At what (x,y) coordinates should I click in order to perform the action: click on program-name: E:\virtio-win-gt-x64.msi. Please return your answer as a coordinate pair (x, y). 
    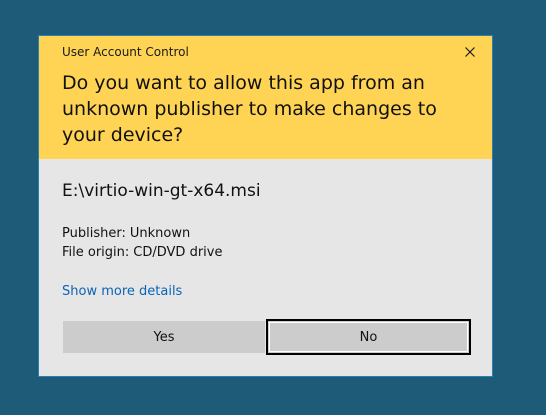
    Looking at the image, I should click on (161, 191).